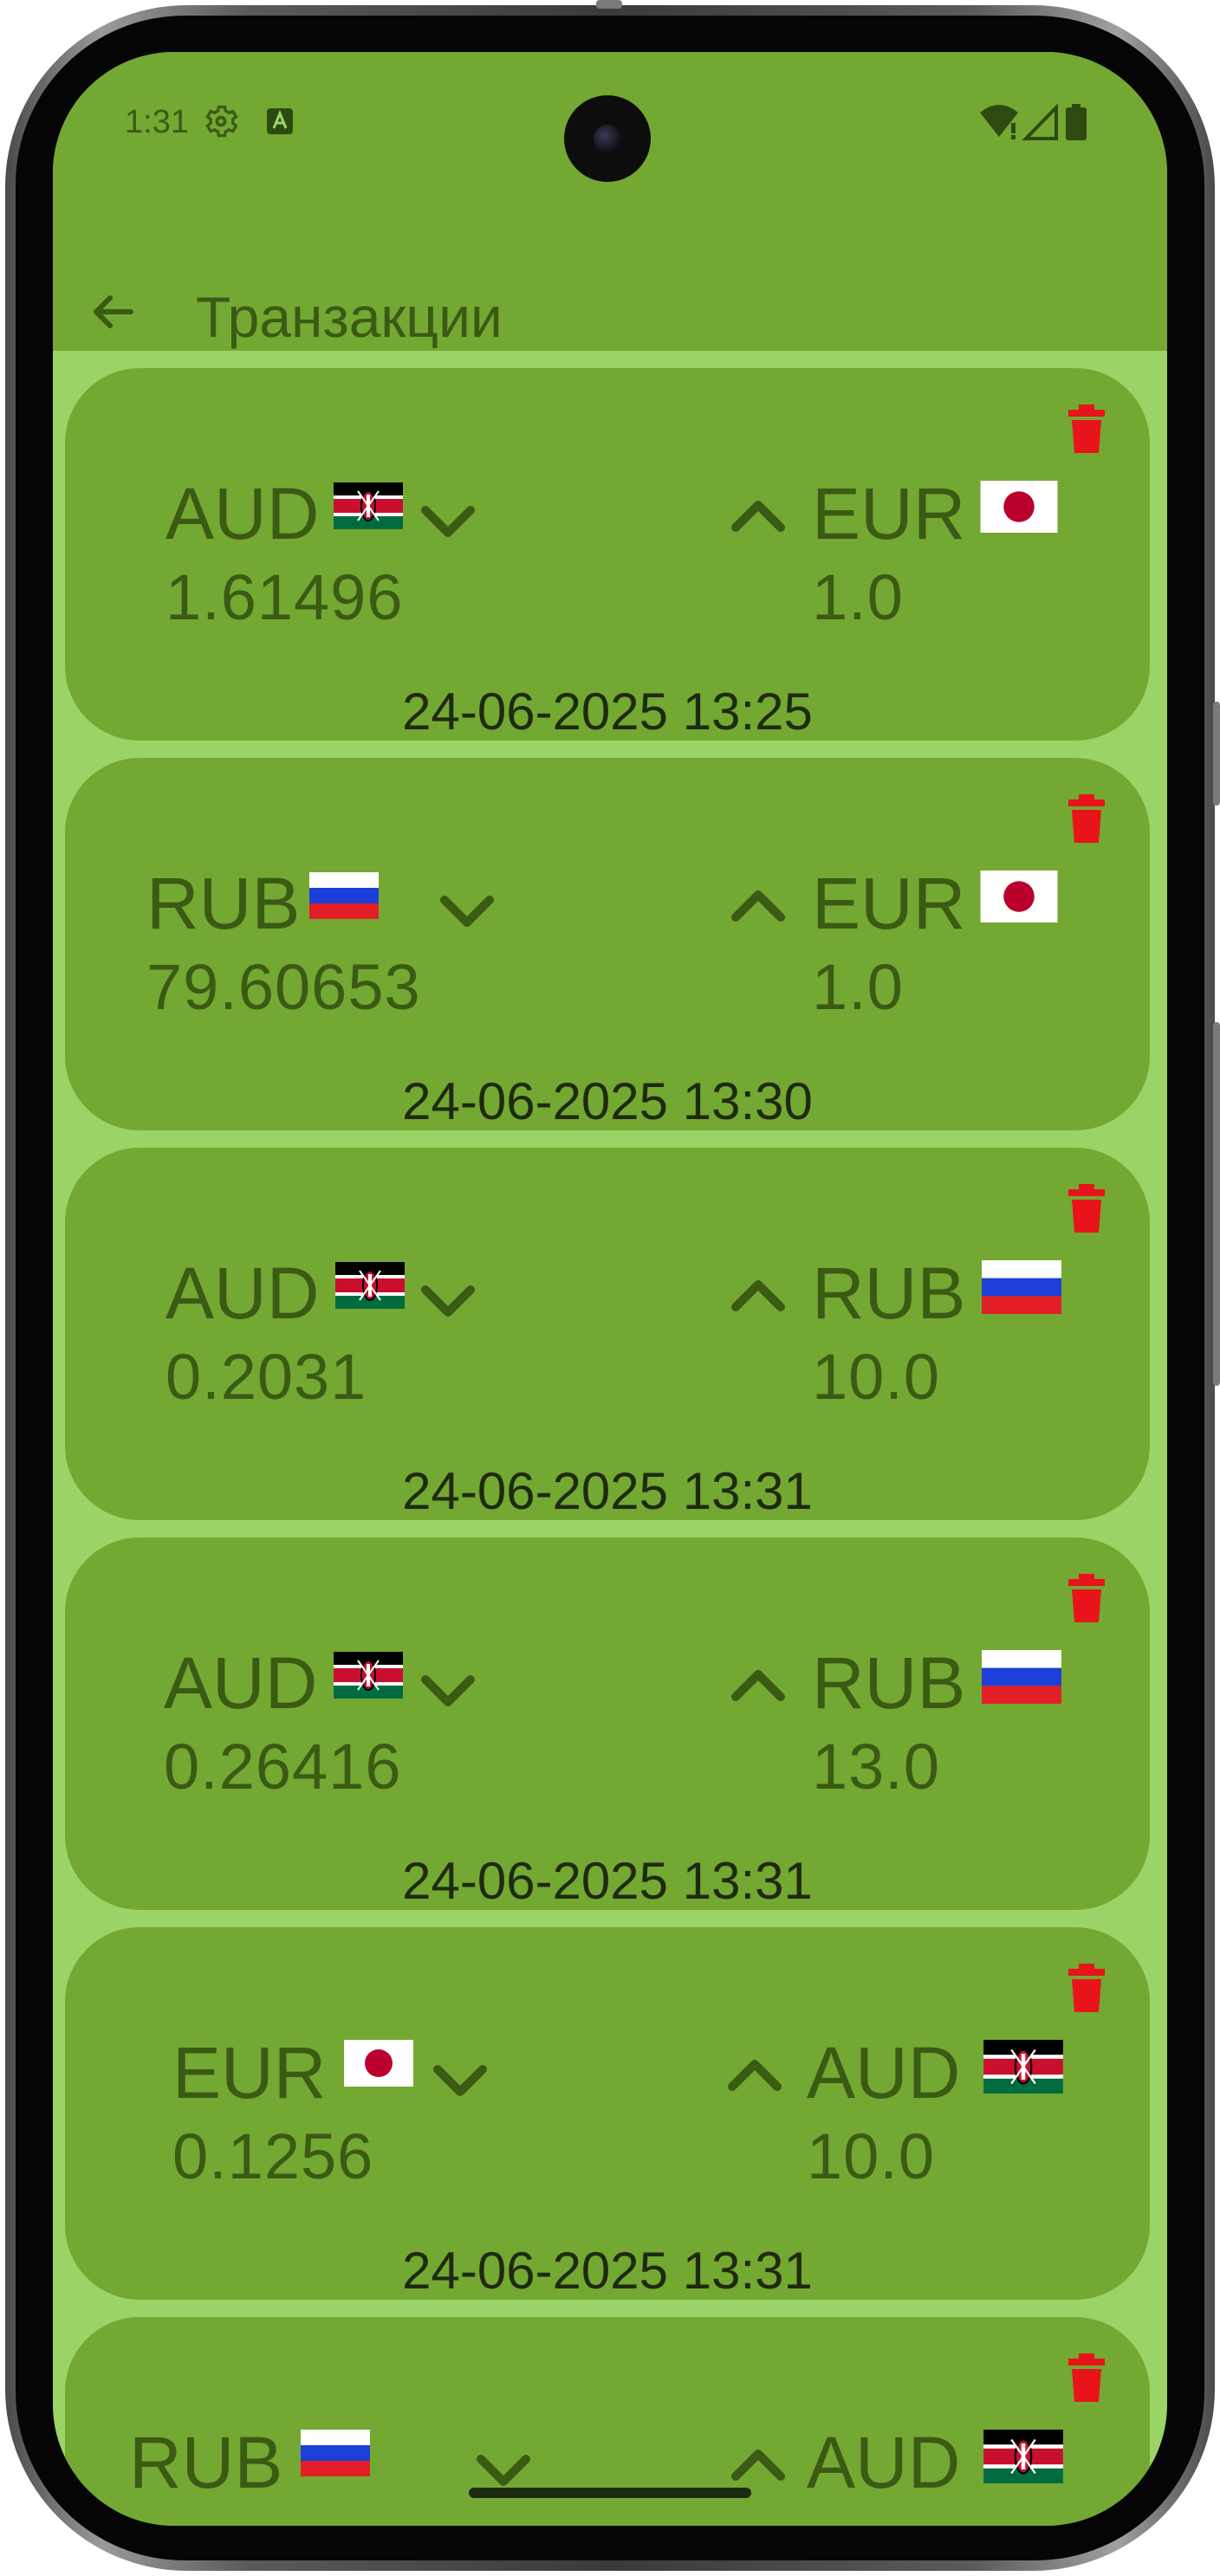  What do you see at coordinates (607, 712) in the screenshot?
I see `transaction-date: 24-06-2025 13:25` at bounding box center [607, 712].